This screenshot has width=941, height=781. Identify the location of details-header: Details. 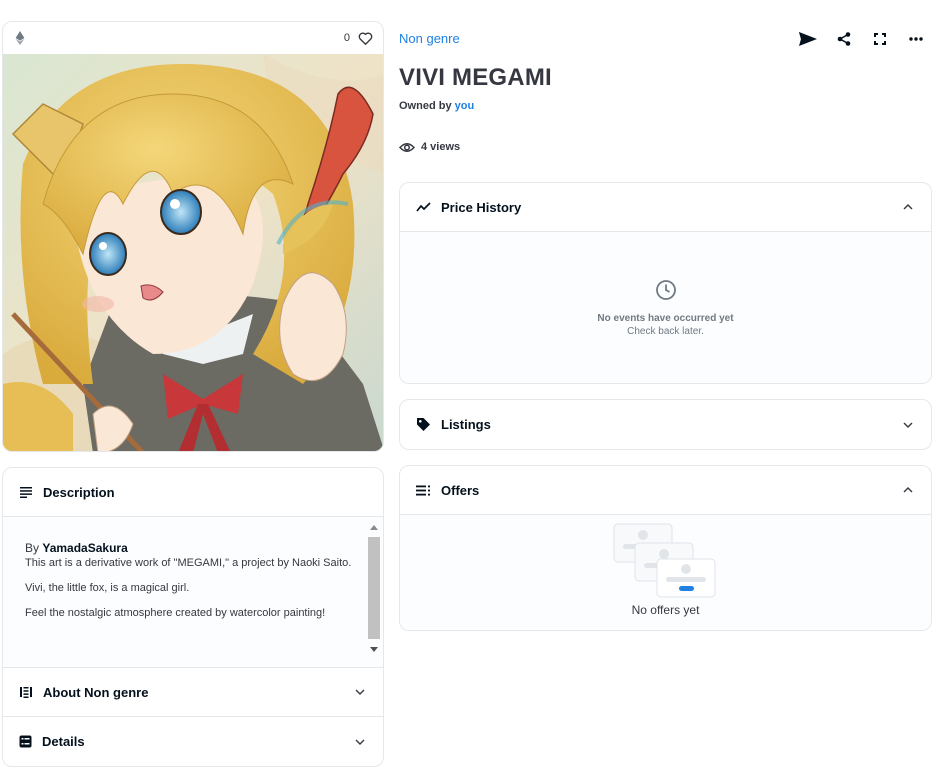
(193, 741).